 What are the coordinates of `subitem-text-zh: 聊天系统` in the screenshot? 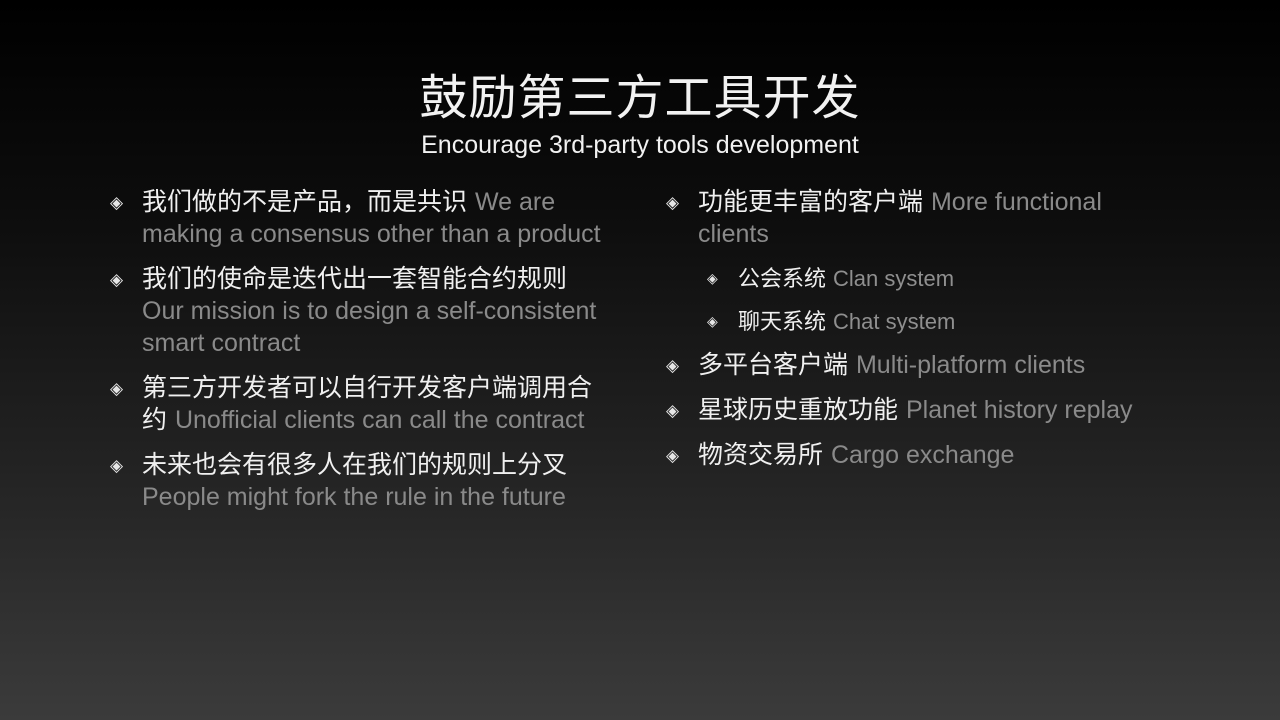 It's located at (782, 322).